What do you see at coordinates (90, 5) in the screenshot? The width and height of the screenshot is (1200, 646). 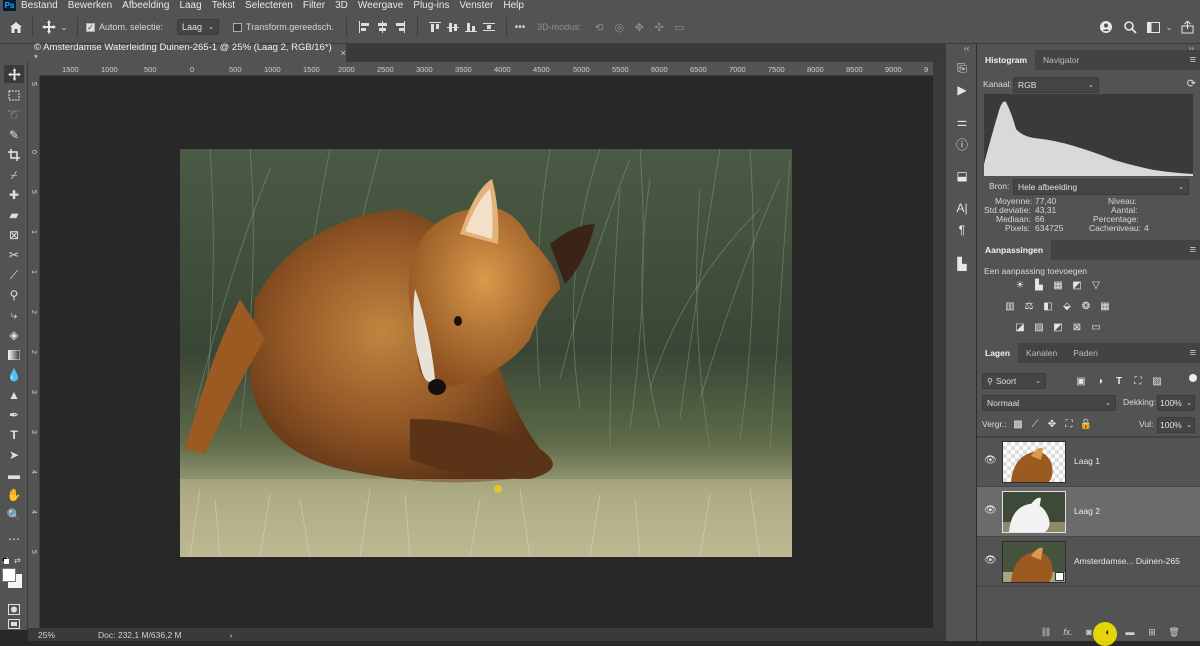 I see `menu-bewerken: Bewerken` at bounding box center [90, 5].